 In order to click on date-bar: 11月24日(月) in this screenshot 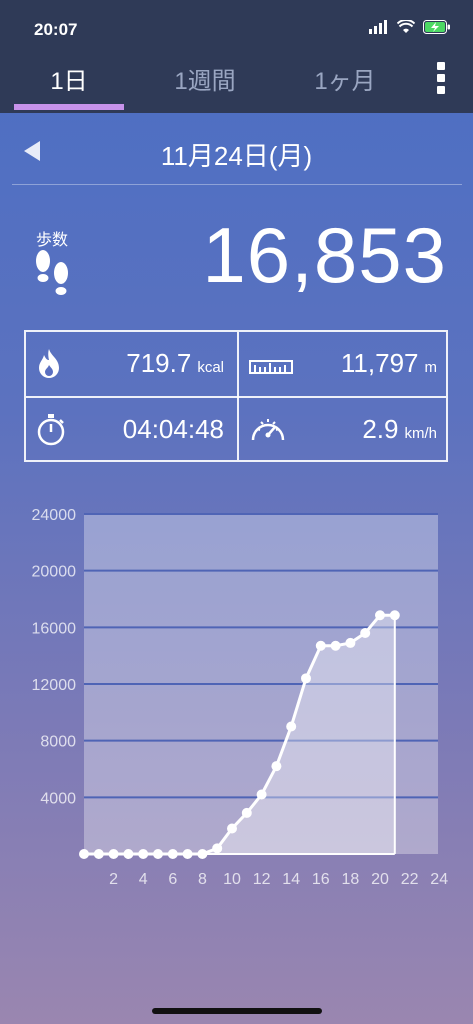, I will do `click(236, 151)`.